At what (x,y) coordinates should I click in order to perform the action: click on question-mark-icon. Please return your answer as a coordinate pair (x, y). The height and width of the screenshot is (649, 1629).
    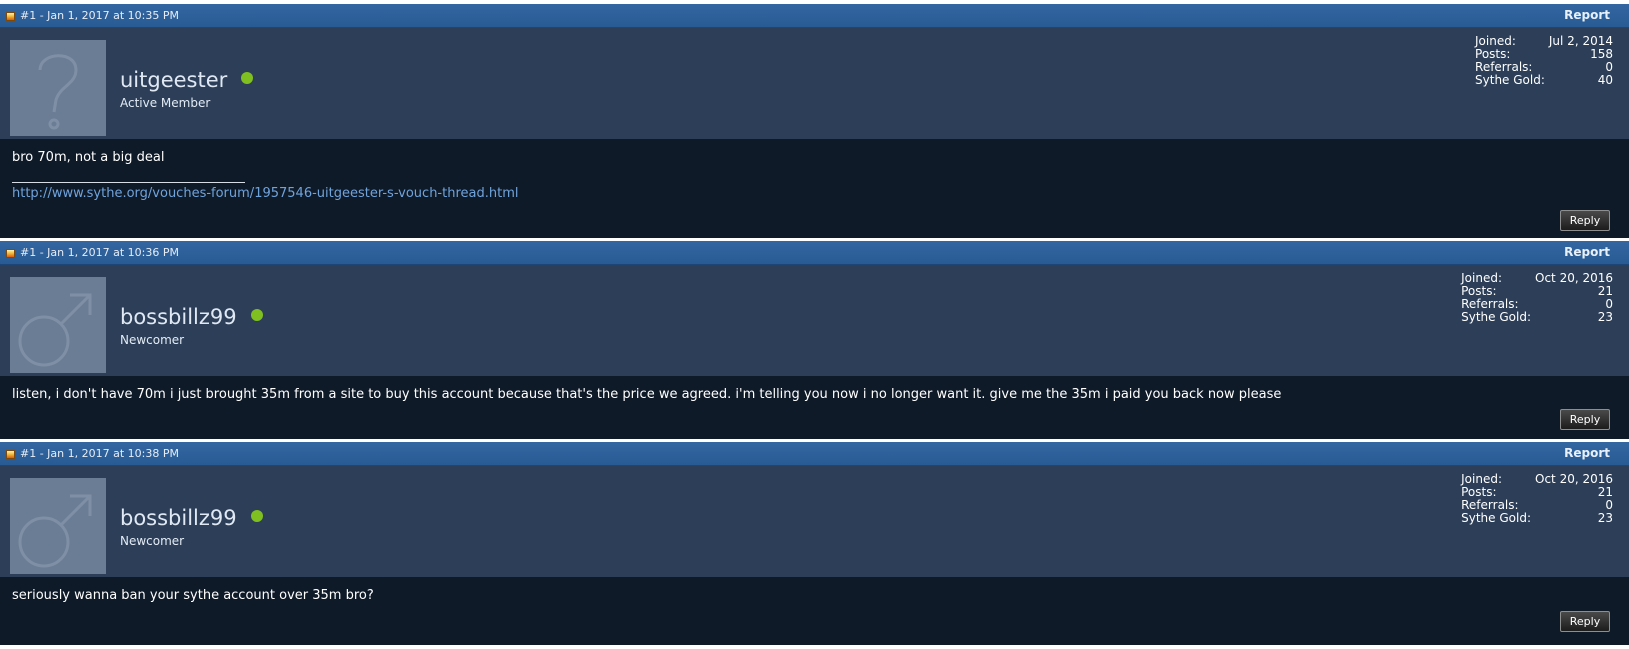
    Looking at the image, I should click on (58, 92).